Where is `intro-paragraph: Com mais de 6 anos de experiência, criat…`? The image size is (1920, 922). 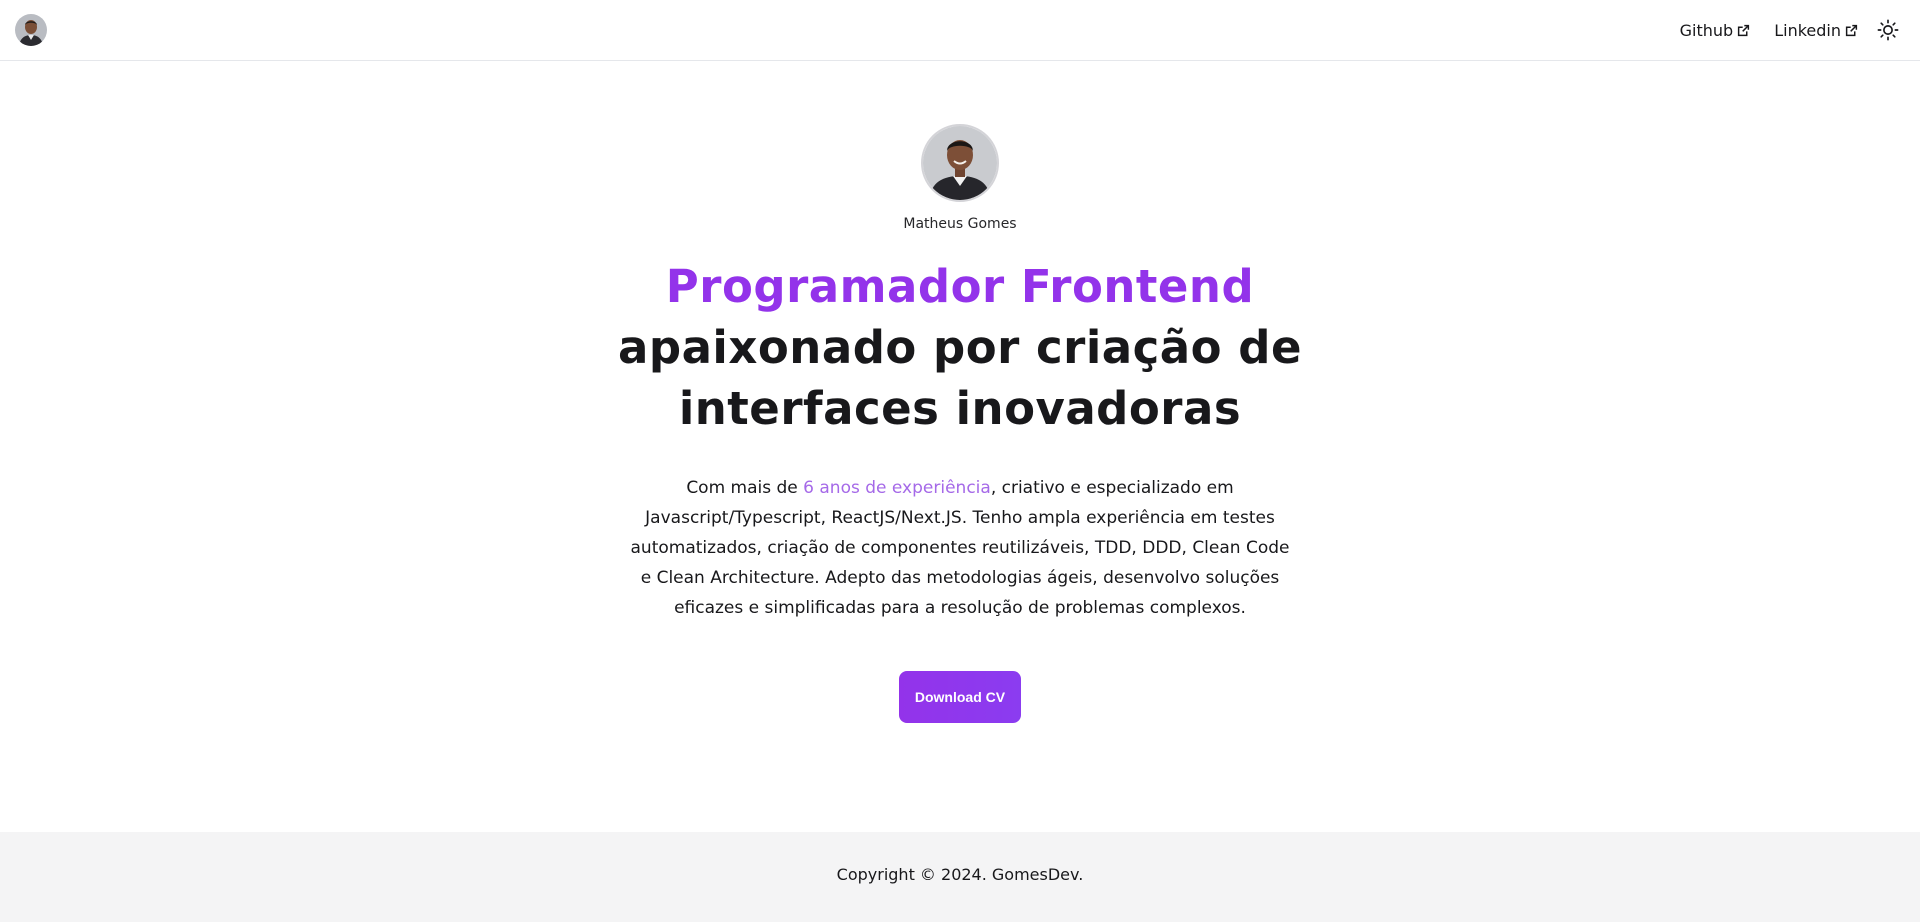 intro-paragraph: Com mais de 6 anos de experiência, criat… is located at coordinates (960, 548).